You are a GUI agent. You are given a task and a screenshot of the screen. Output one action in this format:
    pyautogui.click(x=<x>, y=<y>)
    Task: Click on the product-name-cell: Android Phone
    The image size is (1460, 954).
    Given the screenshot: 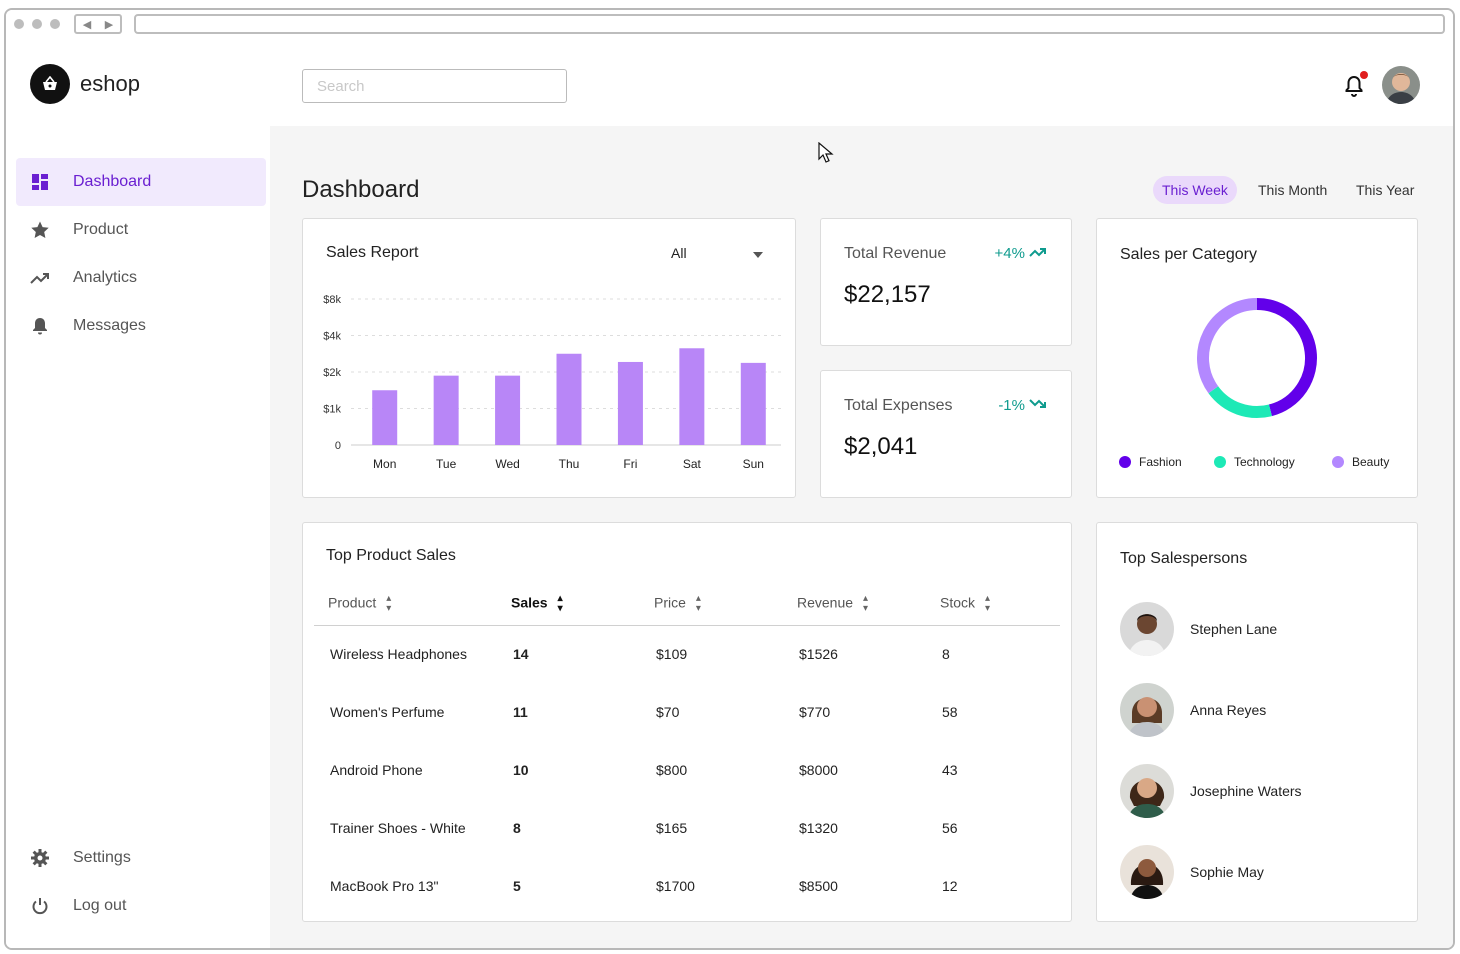 What is the action you would take?
    pyautogui.click(x=376, y=770)
    